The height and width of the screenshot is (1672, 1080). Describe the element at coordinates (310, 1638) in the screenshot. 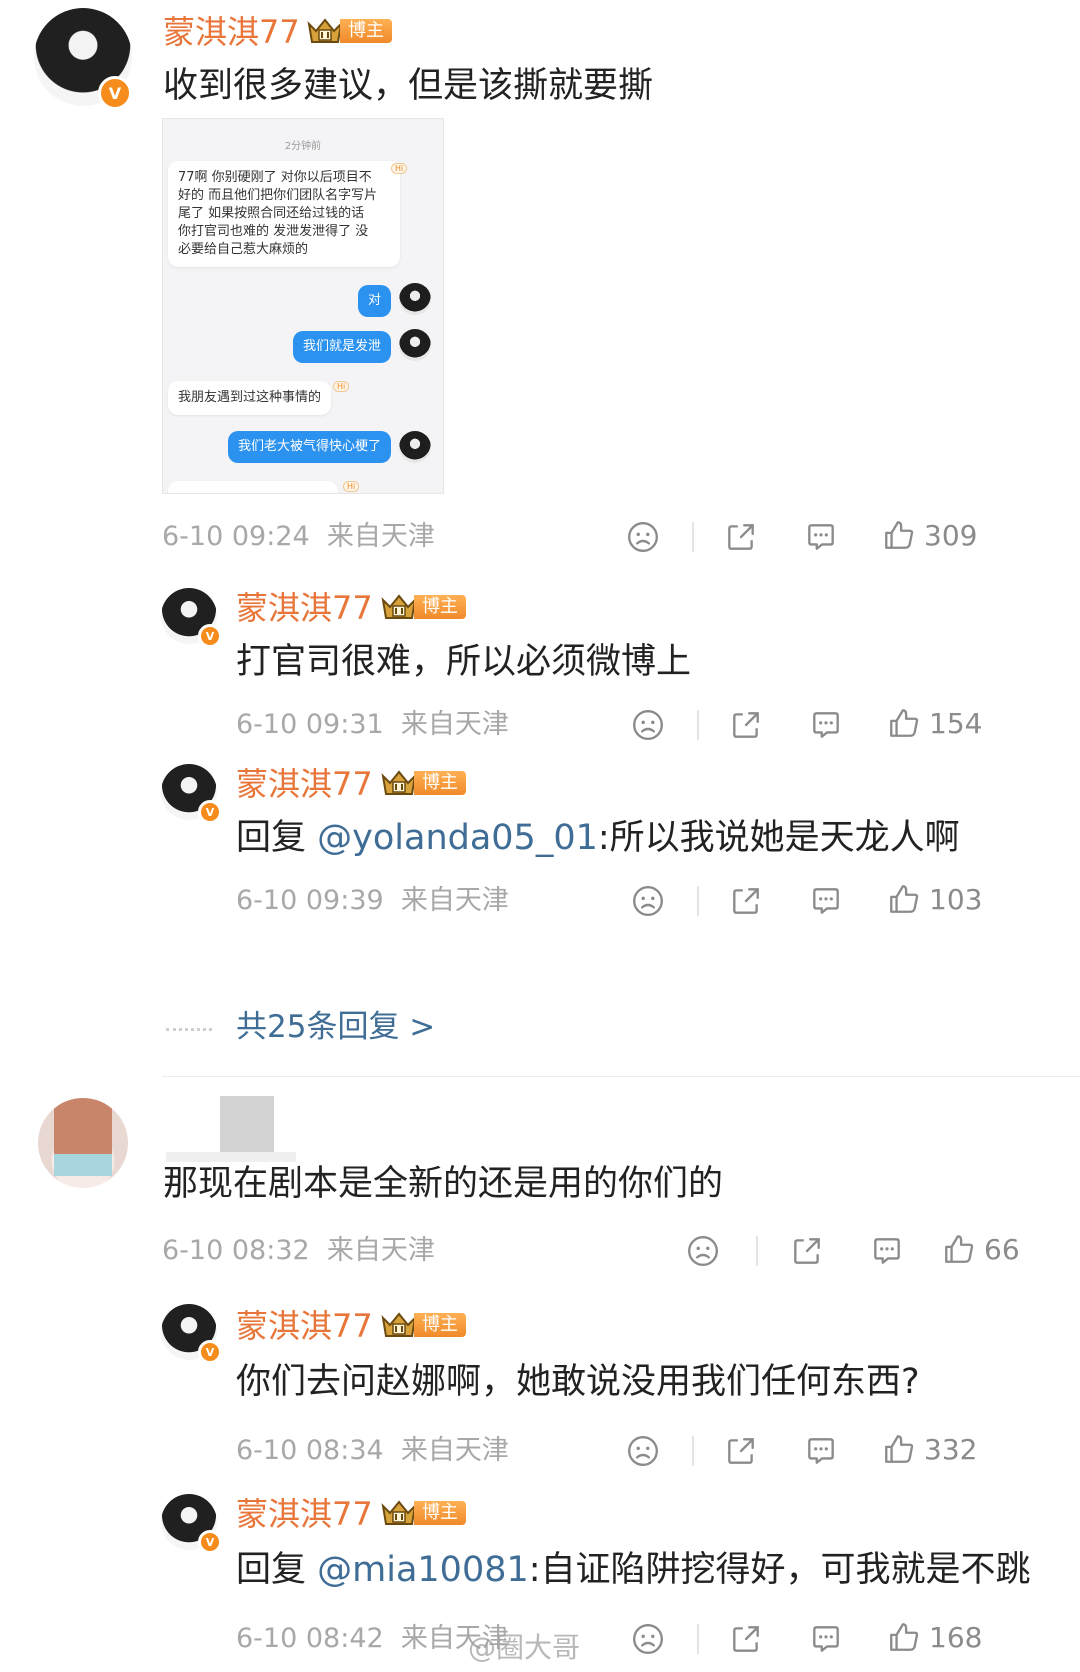

I see `reply-time: 6-10 08:42` at that location.